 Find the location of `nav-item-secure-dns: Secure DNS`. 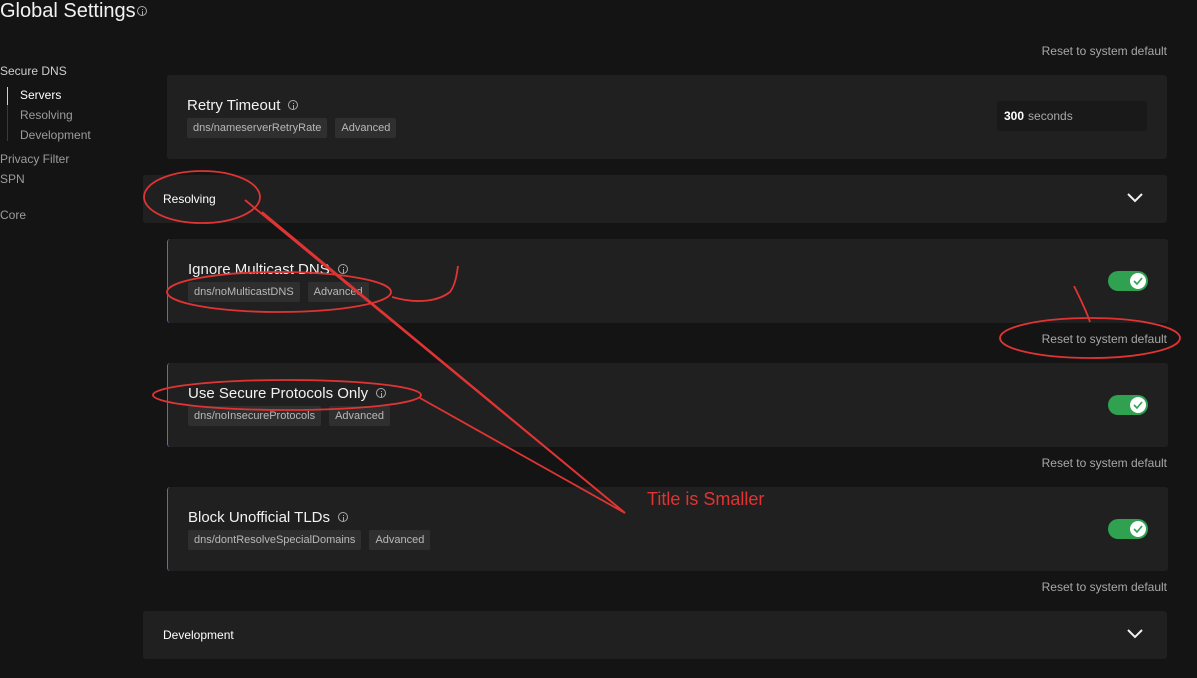

nav-item-secure-dns: Secure DNS is located at coordinates (33, 71).